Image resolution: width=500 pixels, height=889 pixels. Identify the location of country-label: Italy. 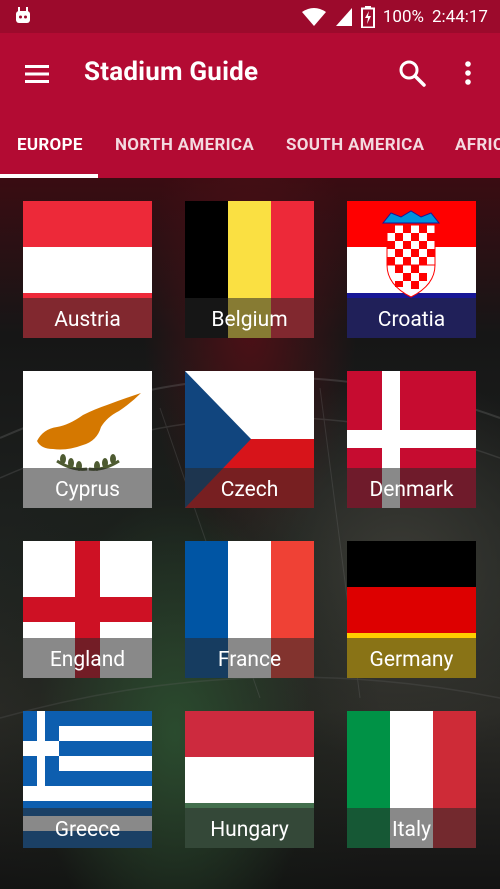
(411, 828).